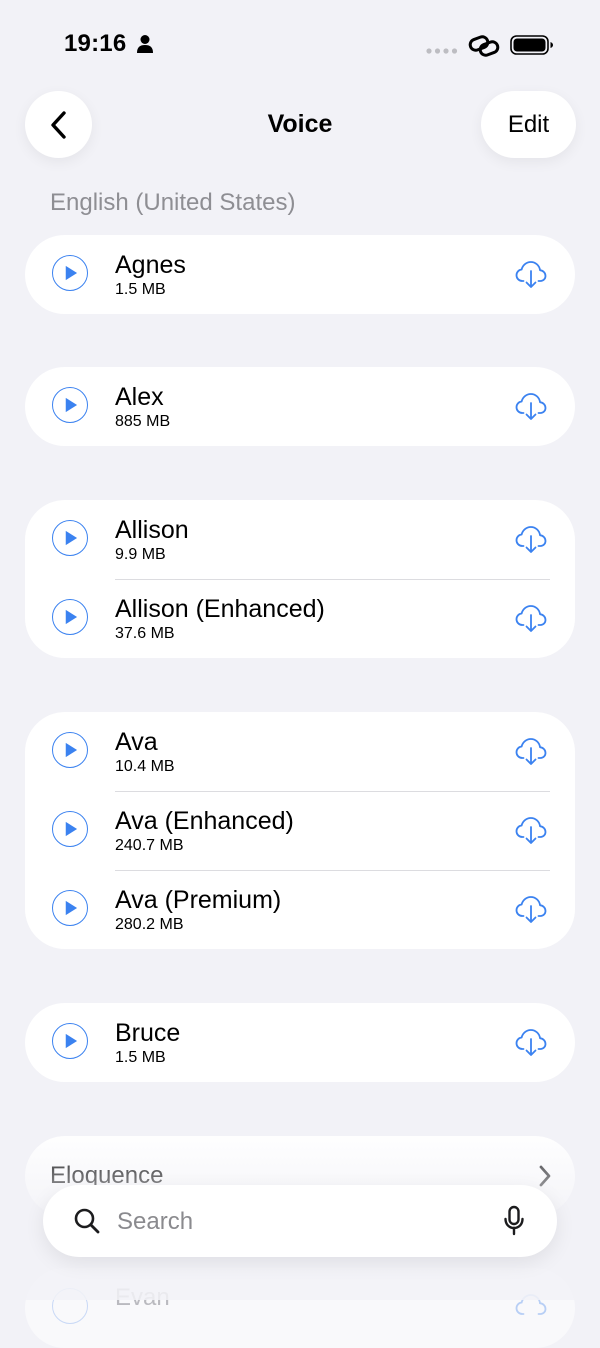 This screenshot has height=1348, width=600. What do you see at coordinates (484, 46) in the screenshot?
I see `link-icon` at bounding box center [484, 46].